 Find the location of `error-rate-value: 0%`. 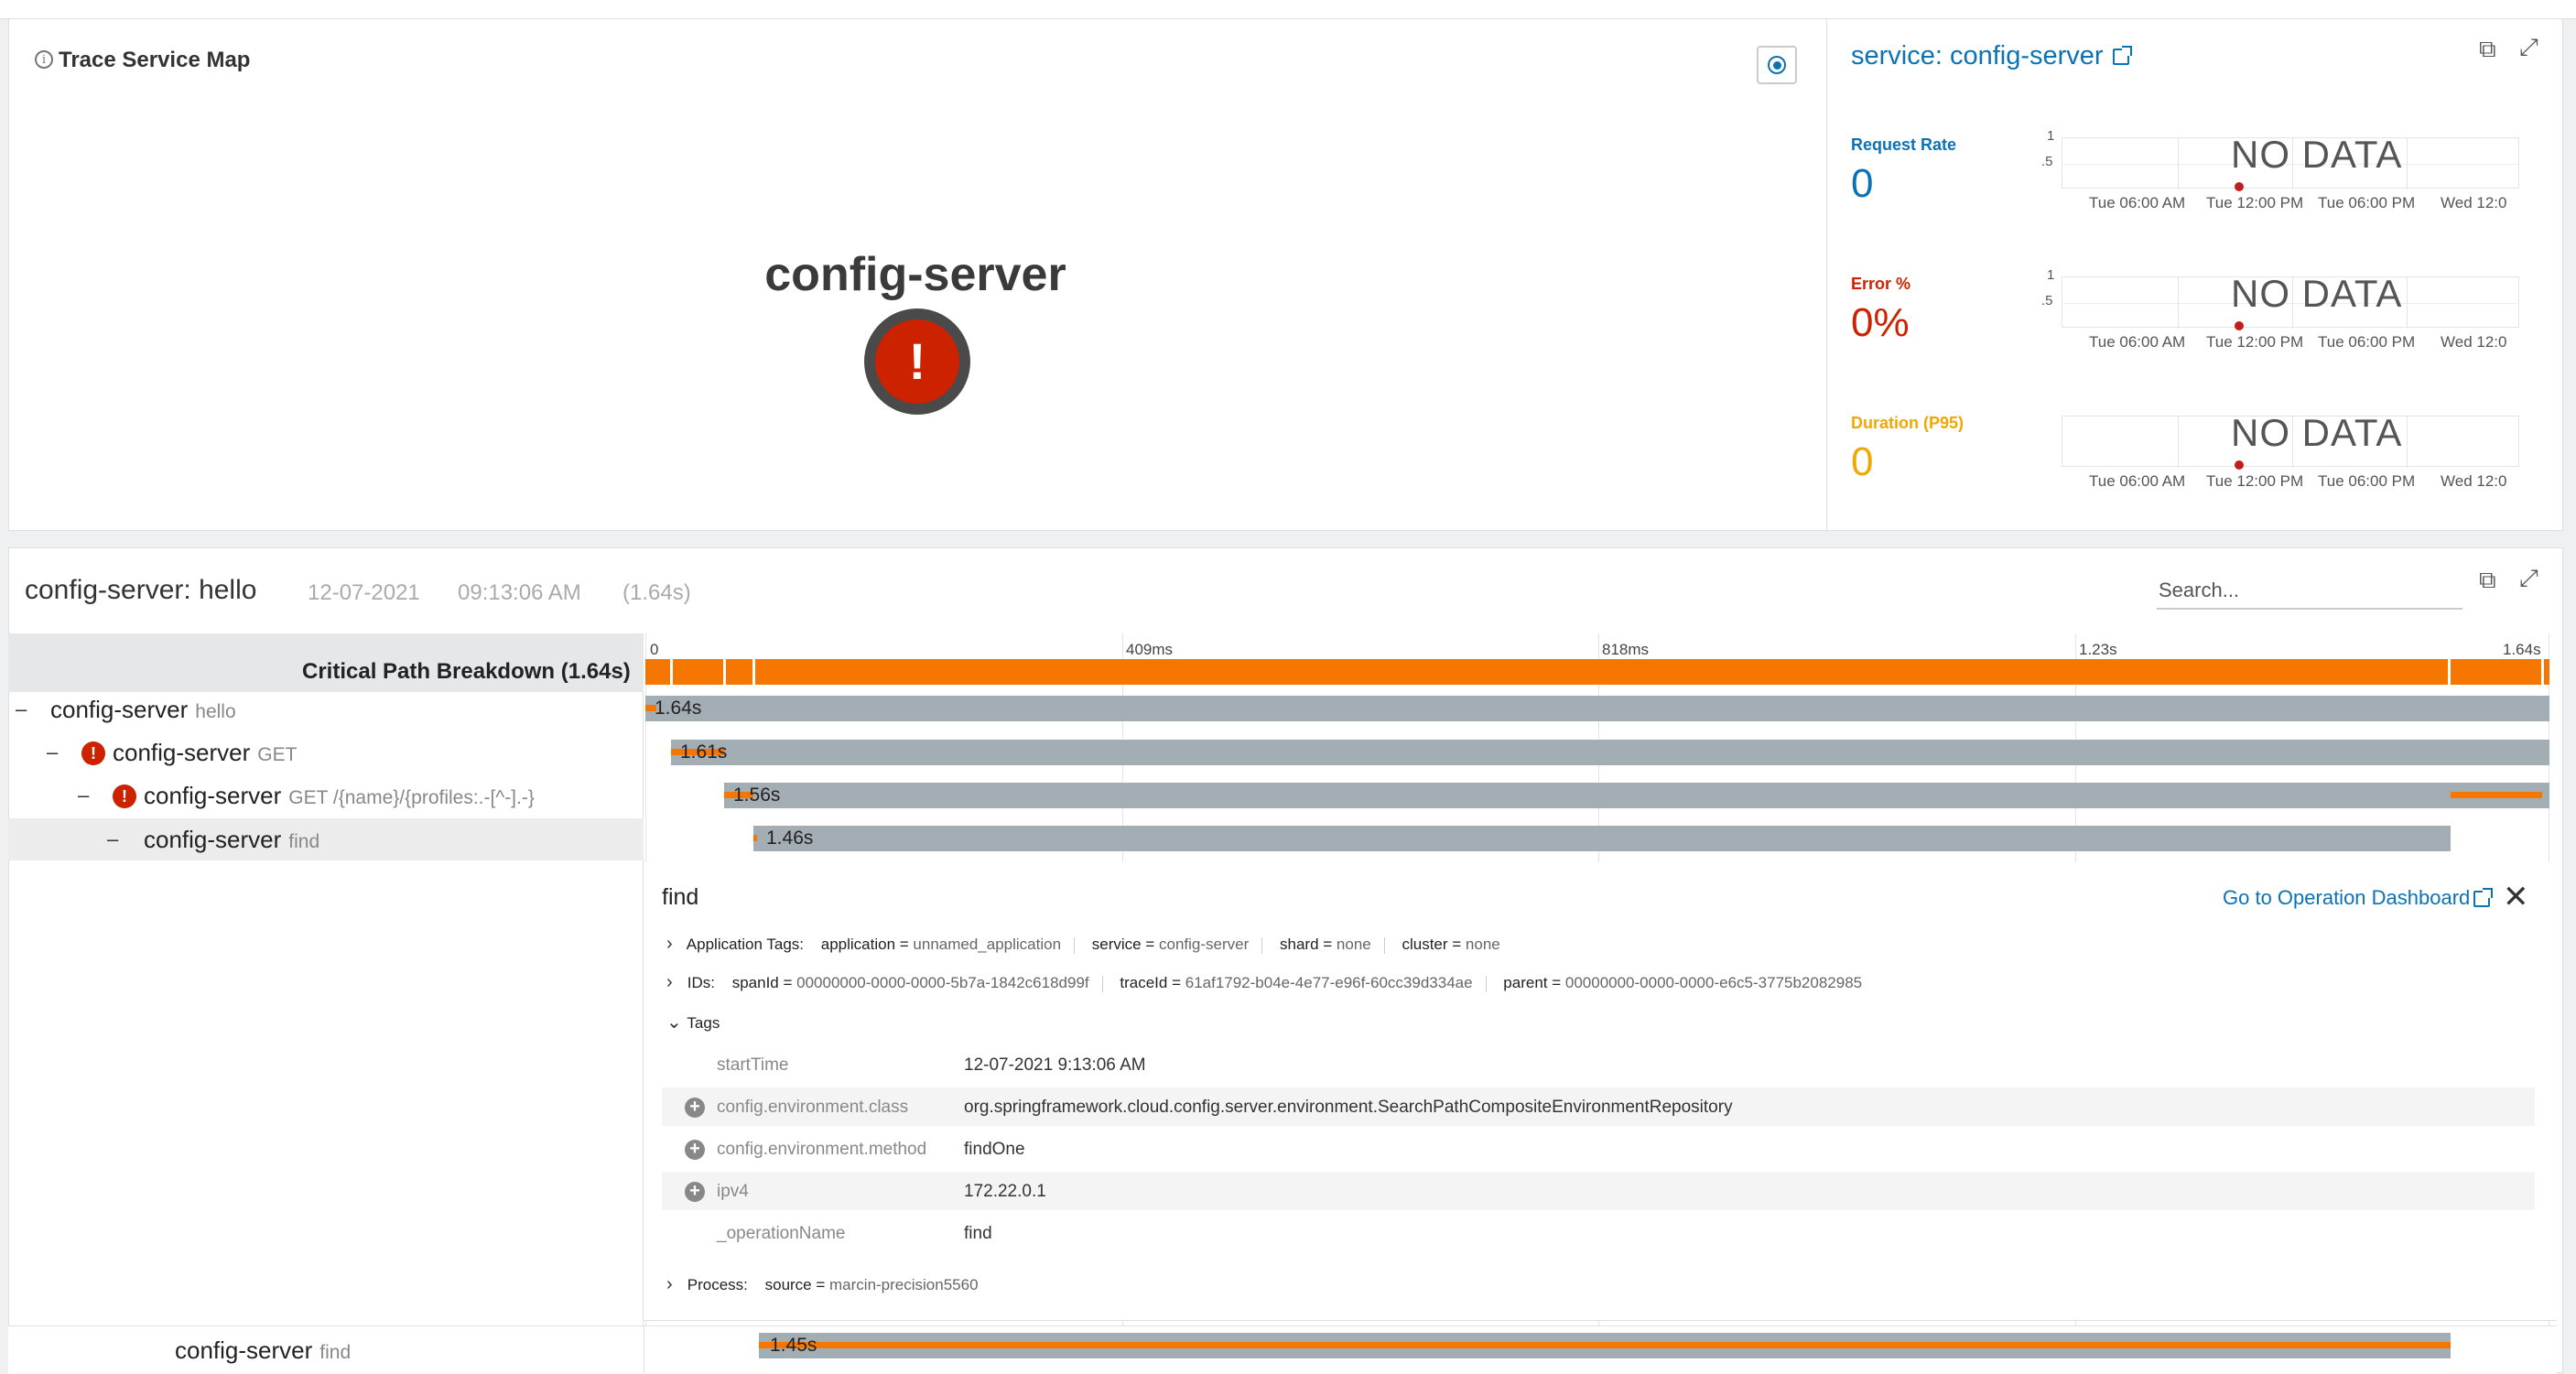

error-rate-value: 0% is located at coordinates (1881, 322).